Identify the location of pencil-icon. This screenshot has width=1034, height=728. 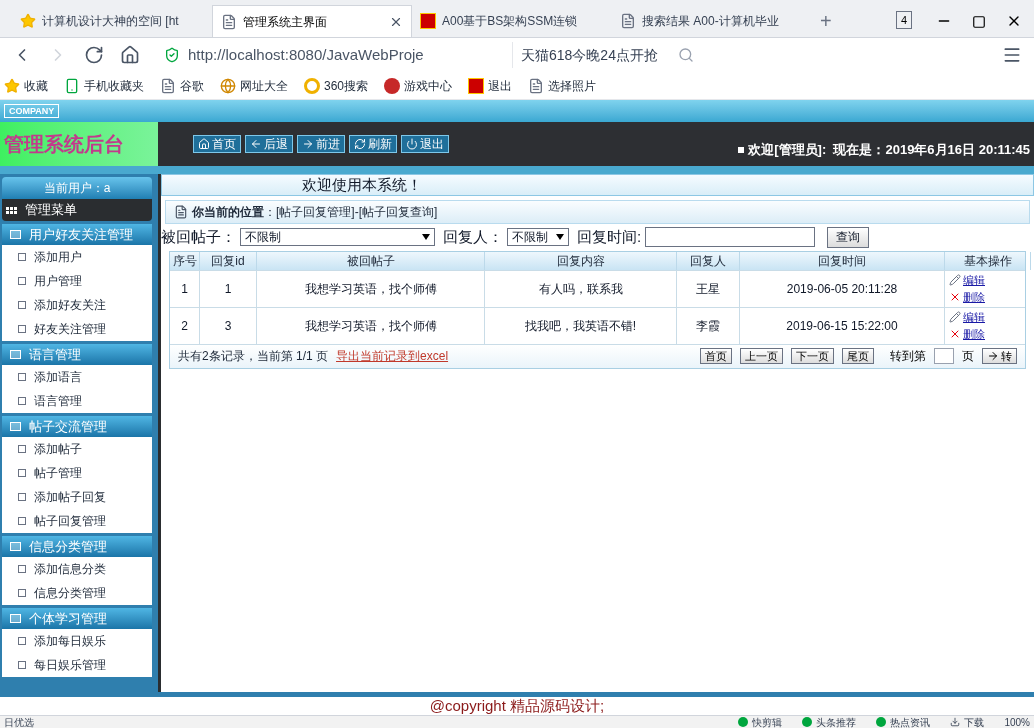
(955, 280).